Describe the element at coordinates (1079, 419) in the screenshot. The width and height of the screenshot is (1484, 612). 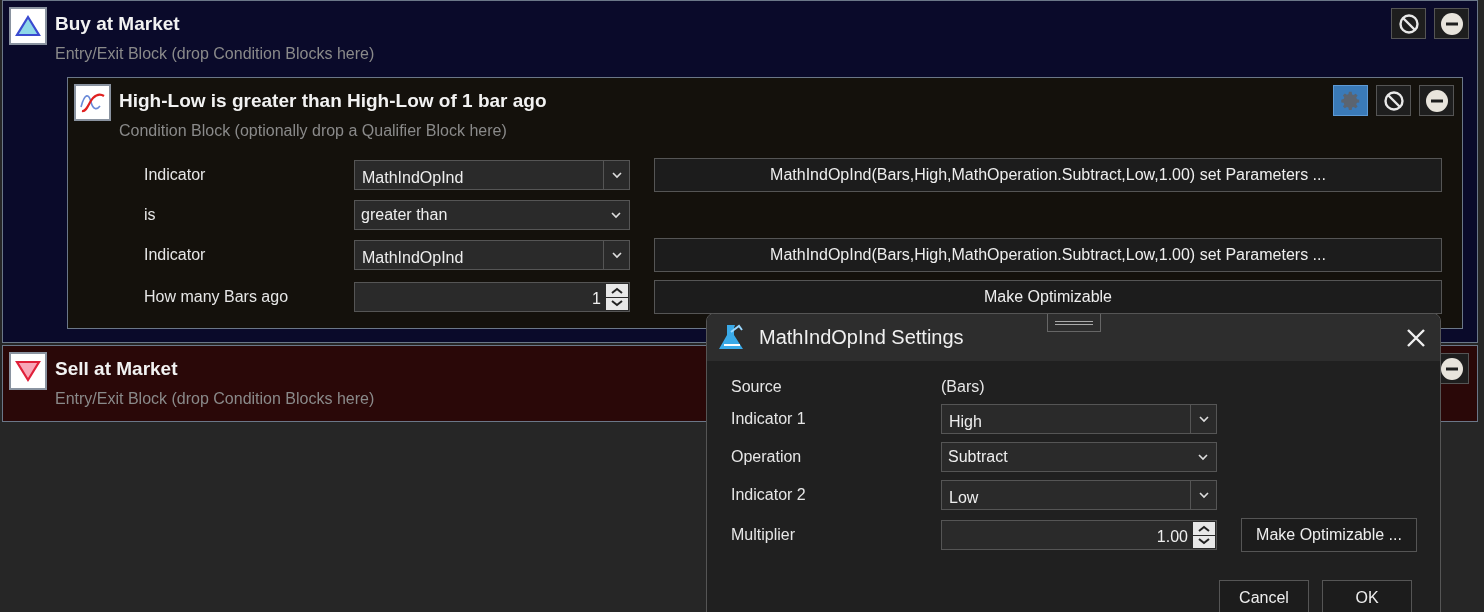
I see `combo-box: High` at that location.